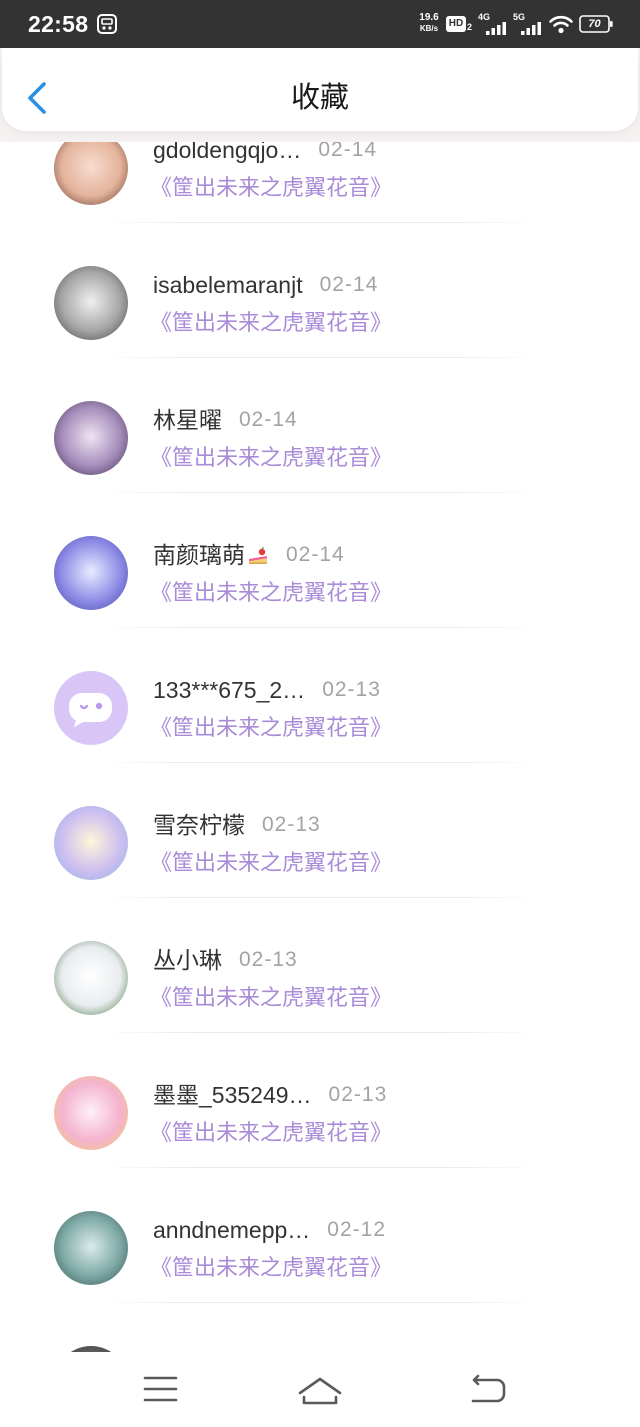  What do you see at coordinates (107, 24) in the screenshot?
I see `app-notification-icon` at bounding box center [107, 24].